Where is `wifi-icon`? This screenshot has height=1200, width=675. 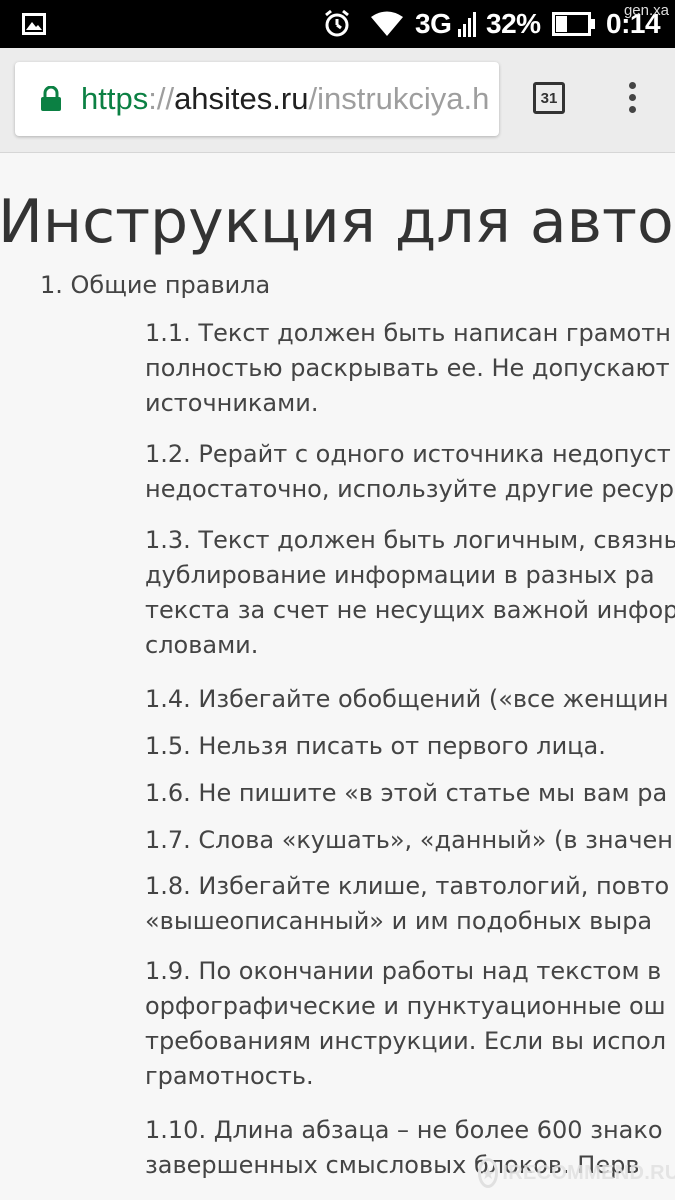 wifi-icon is located at coordinates (387, 24).